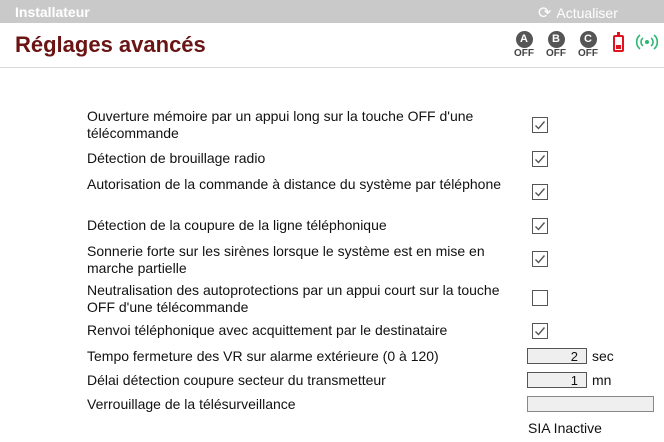  I want to click on group-b-state: OFF, so click(556, 53).